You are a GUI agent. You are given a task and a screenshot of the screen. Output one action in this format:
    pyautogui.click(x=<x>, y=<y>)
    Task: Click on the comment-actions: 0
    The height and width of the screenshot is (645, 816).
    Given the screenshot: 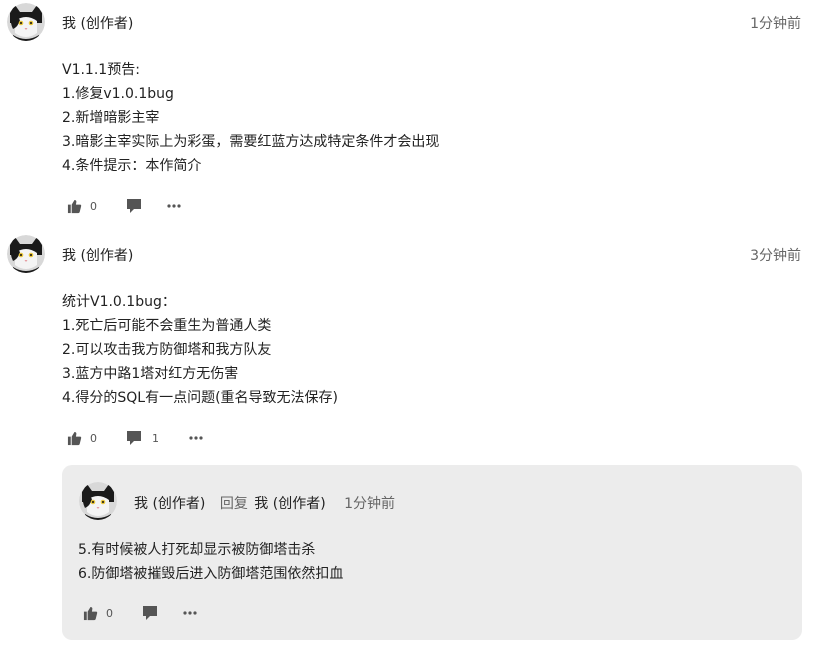 What is the action you would take?
    pyautogui.click(x=124, y=206)
    